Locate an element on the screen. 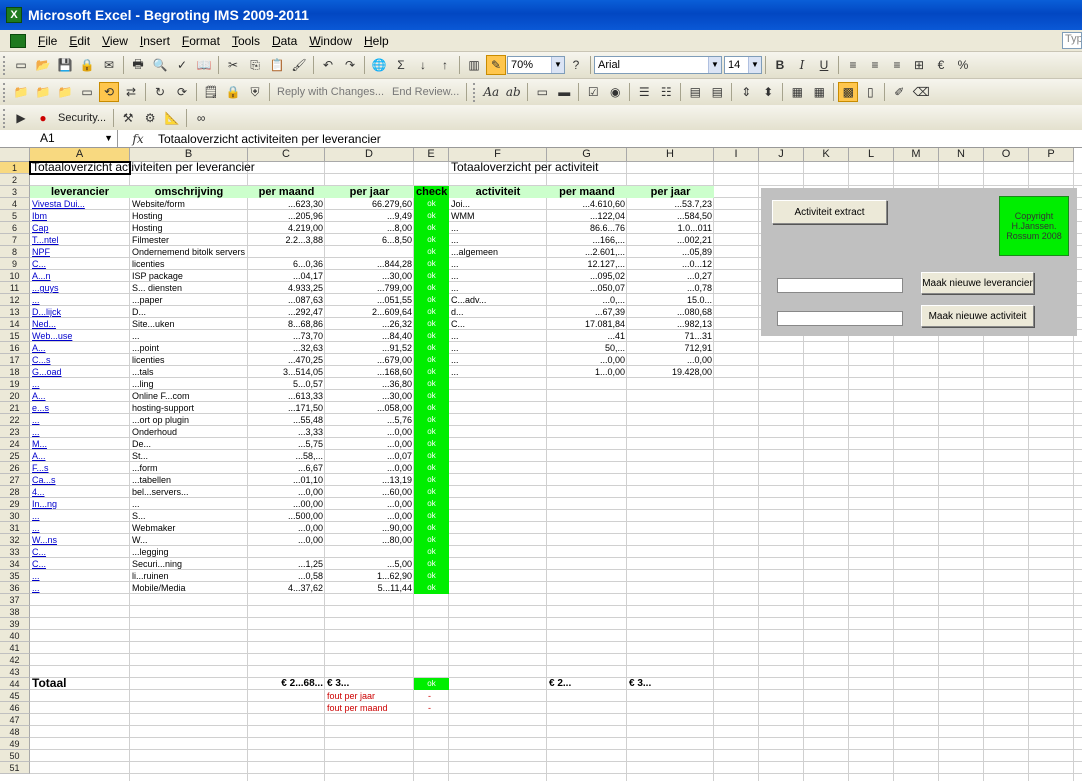  save-icon: 💾 is located at coordinates (65, 65).